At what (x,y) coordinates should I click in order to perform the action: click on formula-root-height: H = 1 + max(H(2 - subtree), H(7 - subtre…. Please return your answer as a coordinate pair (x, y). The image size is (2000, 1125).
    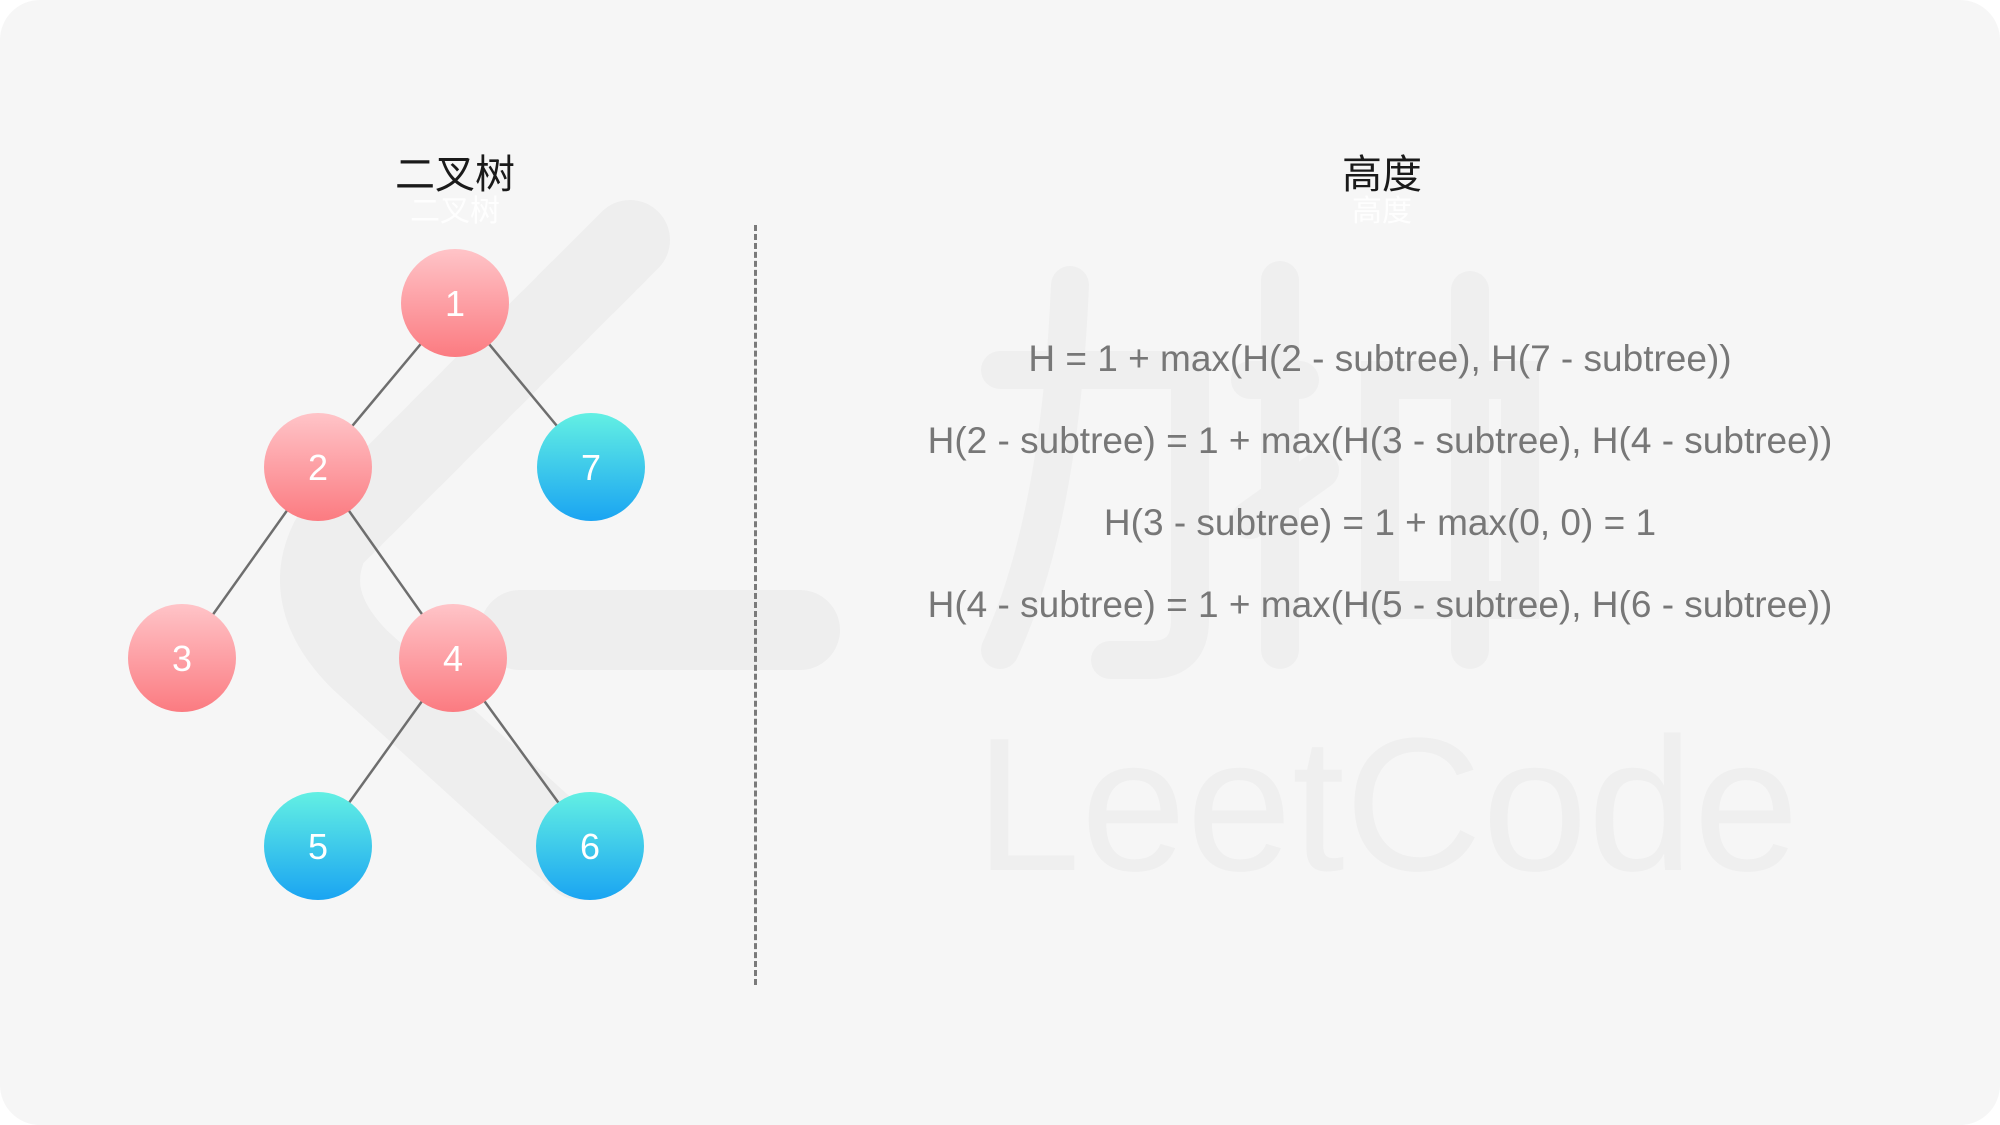
    Looking at the image, I should click on (1380, 358).